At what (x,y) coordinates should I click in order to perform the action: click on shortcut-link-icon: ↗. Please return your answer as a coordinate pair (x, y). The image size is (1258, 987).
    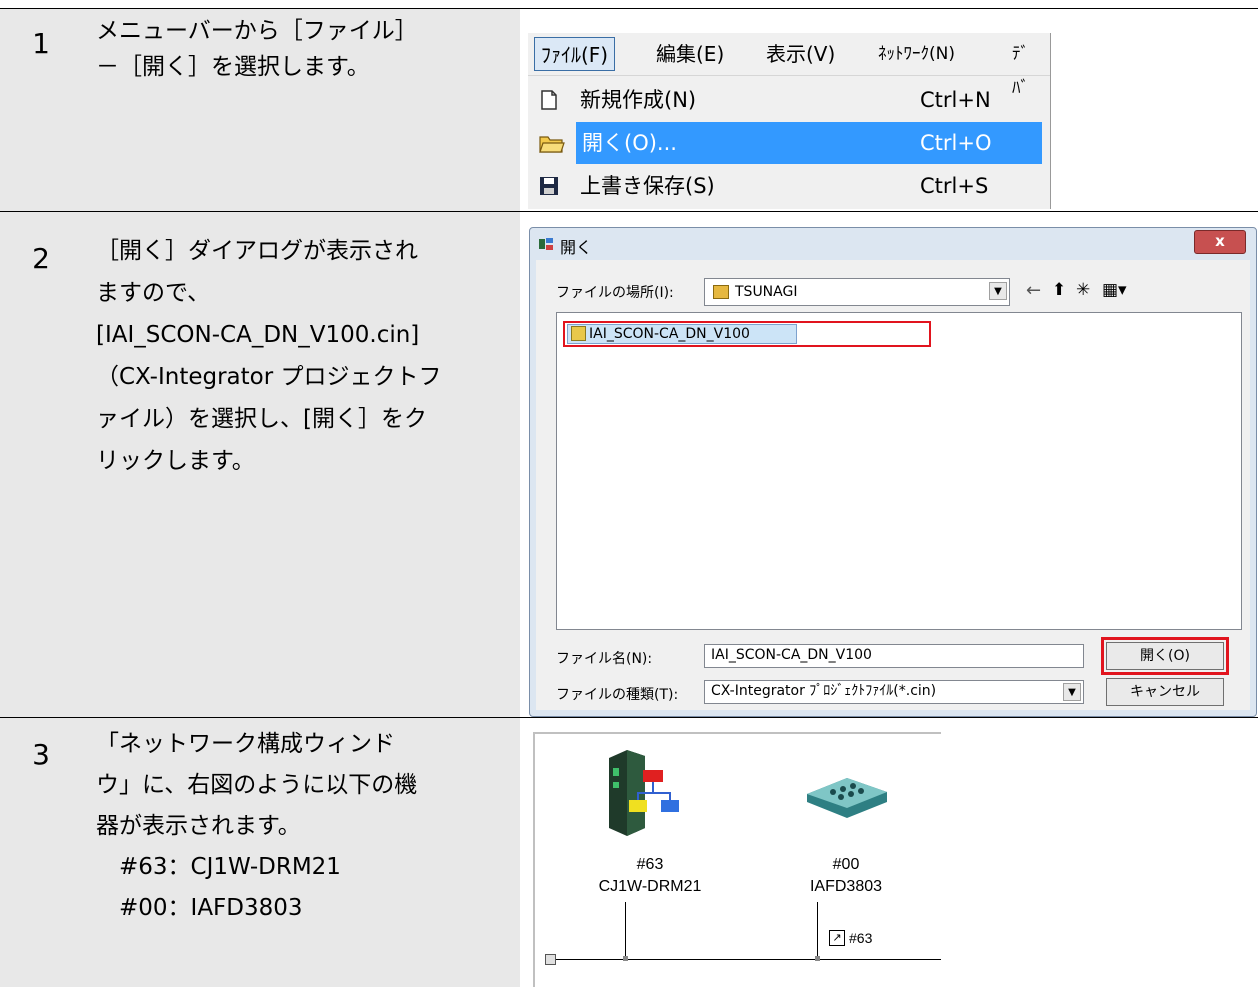
    Looking at the image, I should click on (837, 938).